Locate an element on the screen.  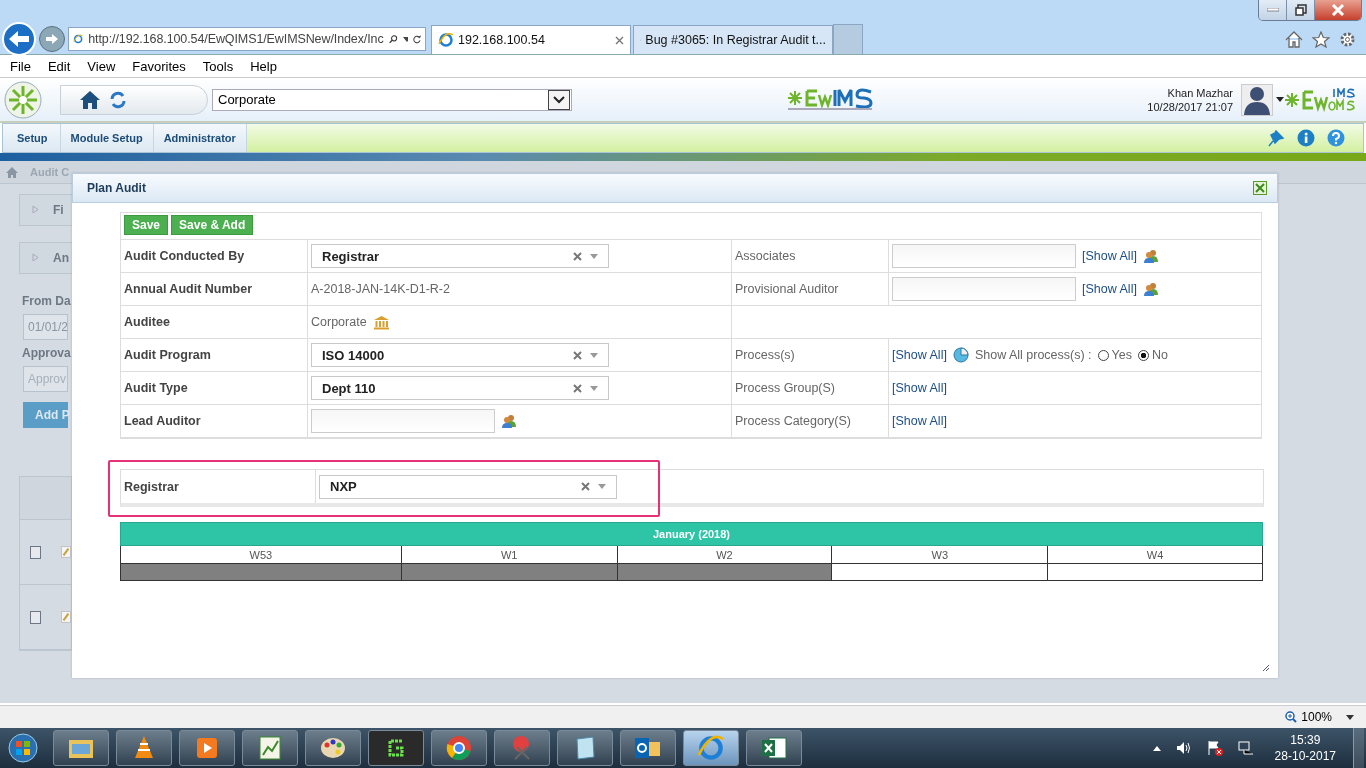
menu-item: View is located at coordinates (101, 66).